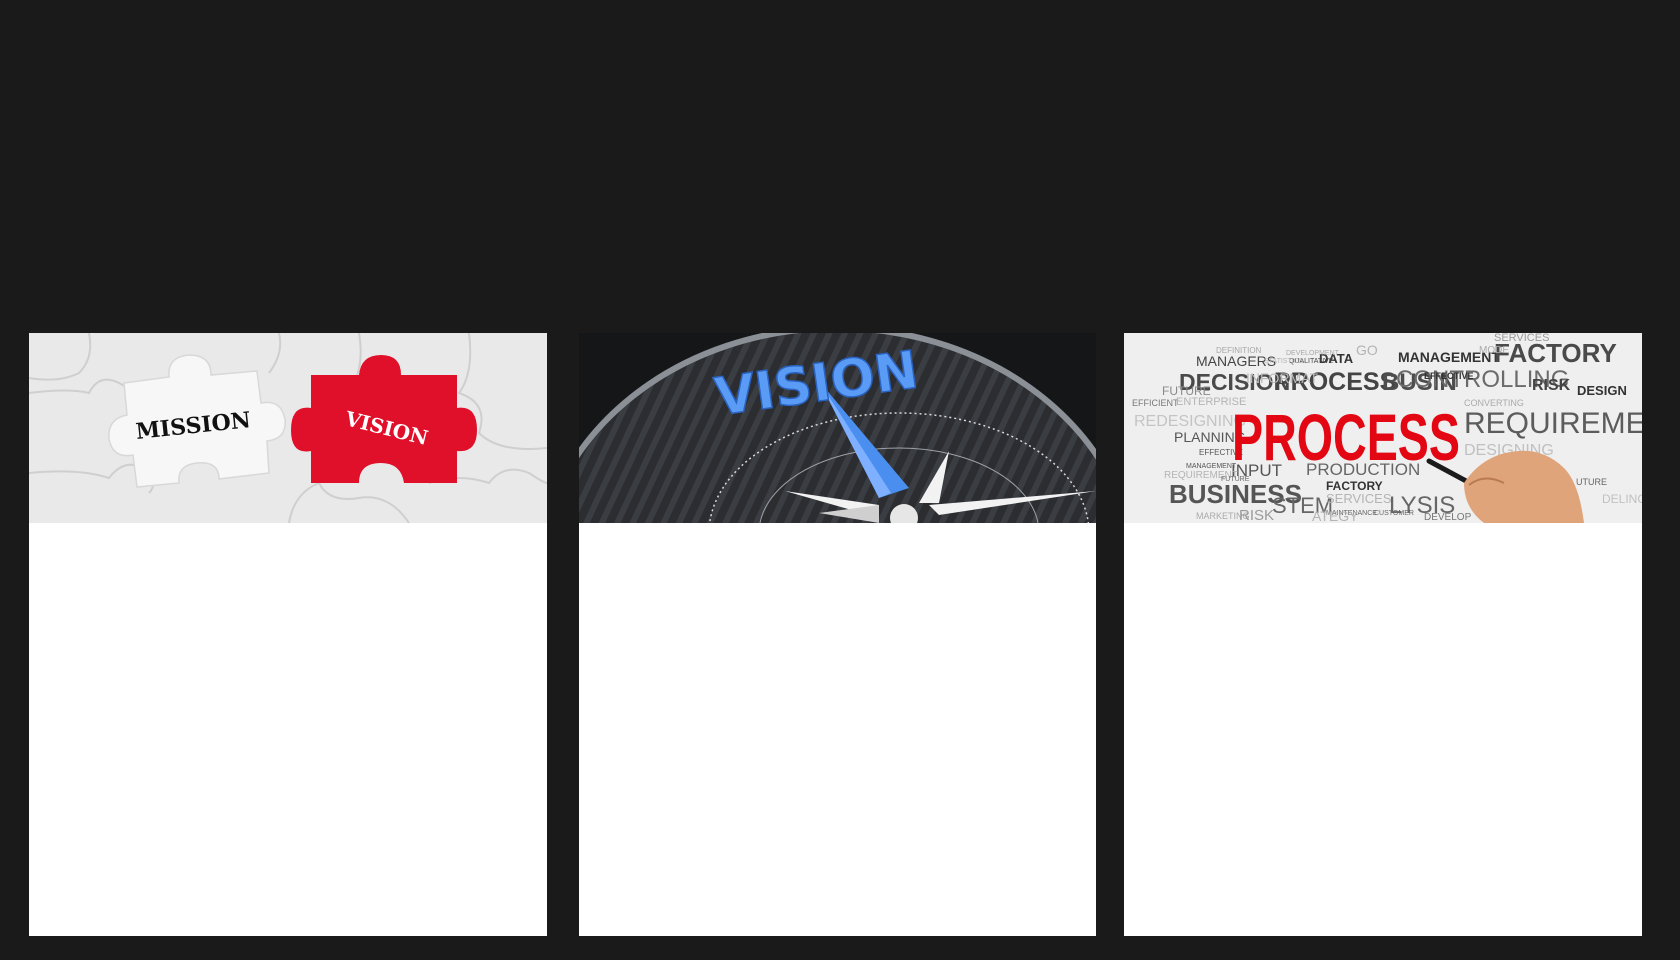  Describe the element at coordinates (1155, 403) in the screenshot. I see `word-light-6: EFFICIENT` at that location.